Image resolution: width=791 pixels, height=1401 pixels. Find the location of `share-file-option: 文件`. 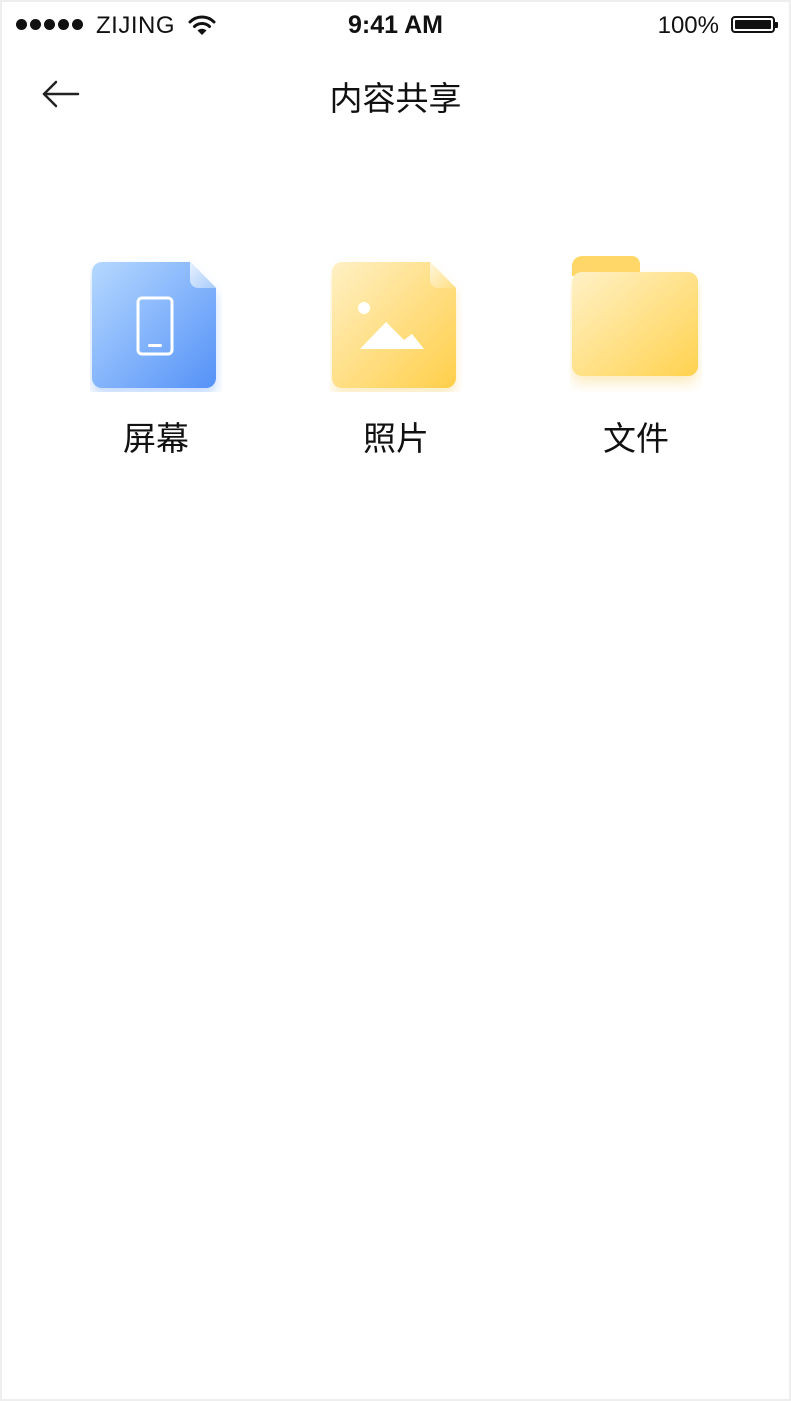

share-file-option: 文件 is located at coordinates (636, 357).